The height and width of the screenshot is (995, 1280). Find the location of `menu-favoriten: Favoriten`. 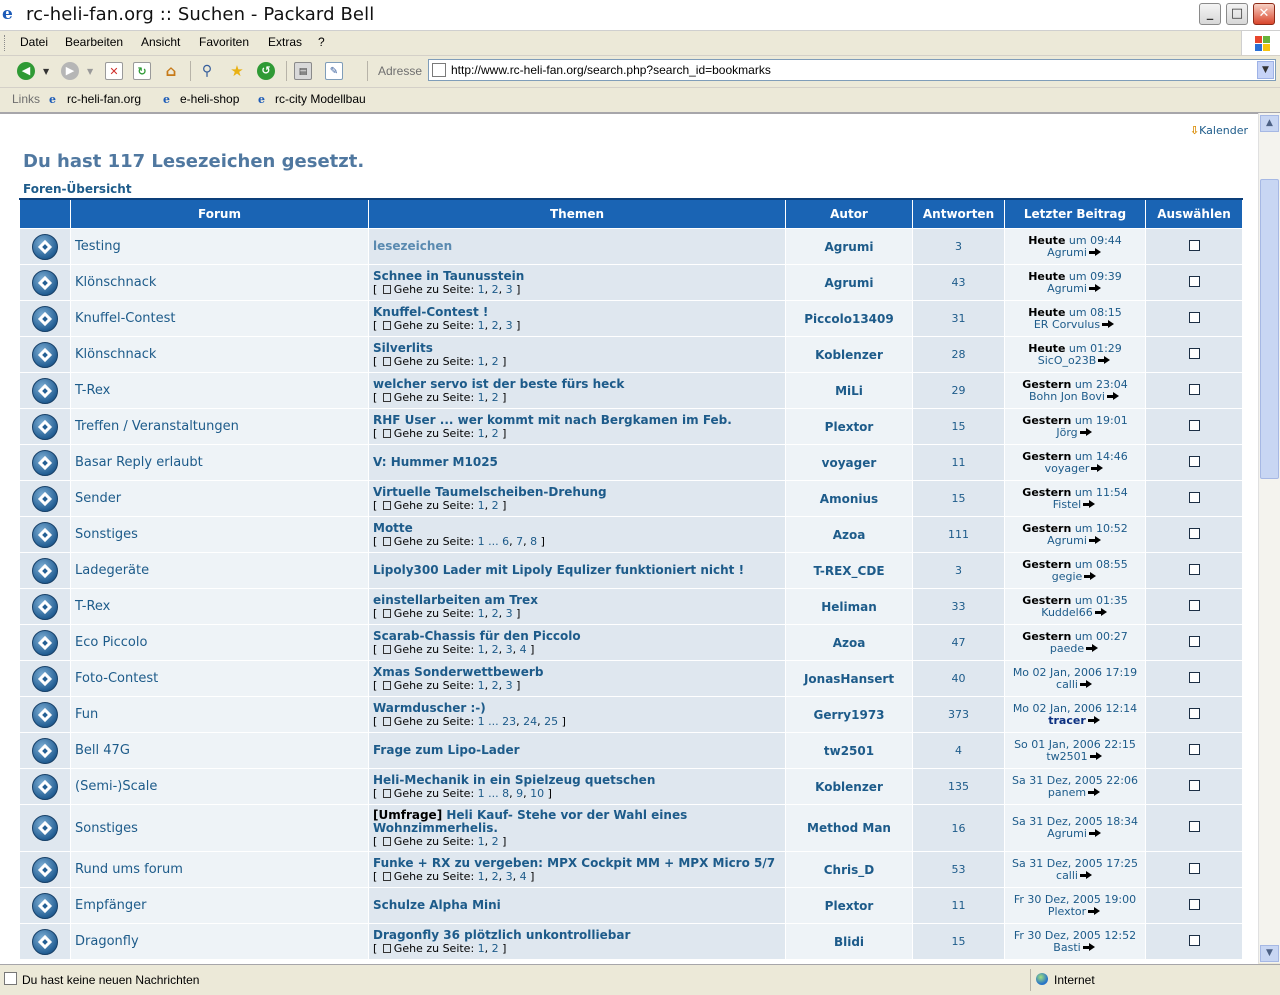

menu-favoriten: Favoriten is located at coordinates (224, 42).